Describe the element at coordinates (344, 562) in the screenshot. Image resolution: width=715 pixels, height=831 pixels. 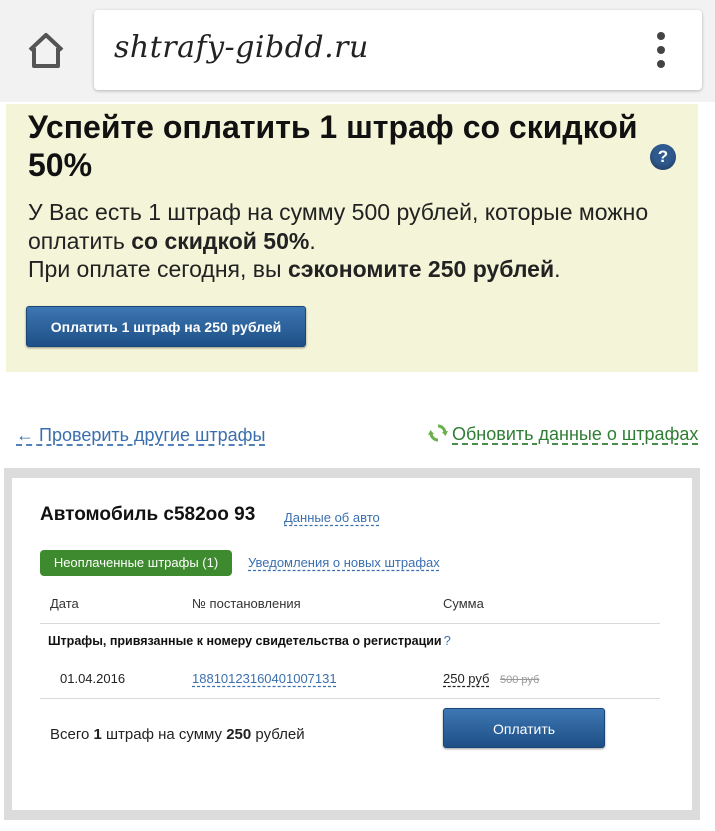
I see `tab-fine-notifications: Уведомления о новых штрафах` at that location.